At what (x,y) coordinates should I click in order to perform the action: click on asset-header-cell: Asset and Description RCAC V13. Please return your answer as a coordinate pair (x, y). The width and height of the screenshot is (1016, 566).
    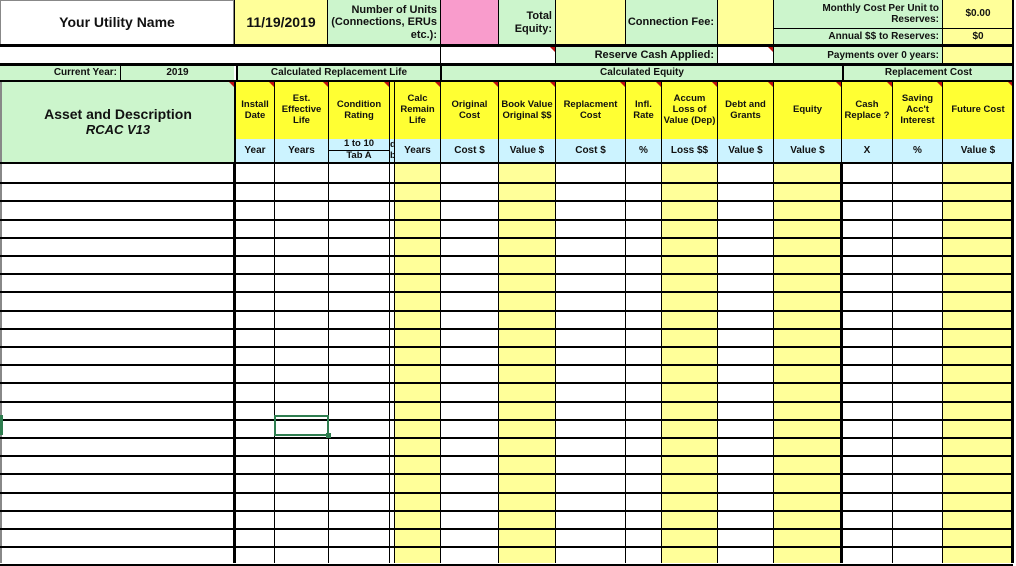
    Looking at the image, I should click on (117, 122).